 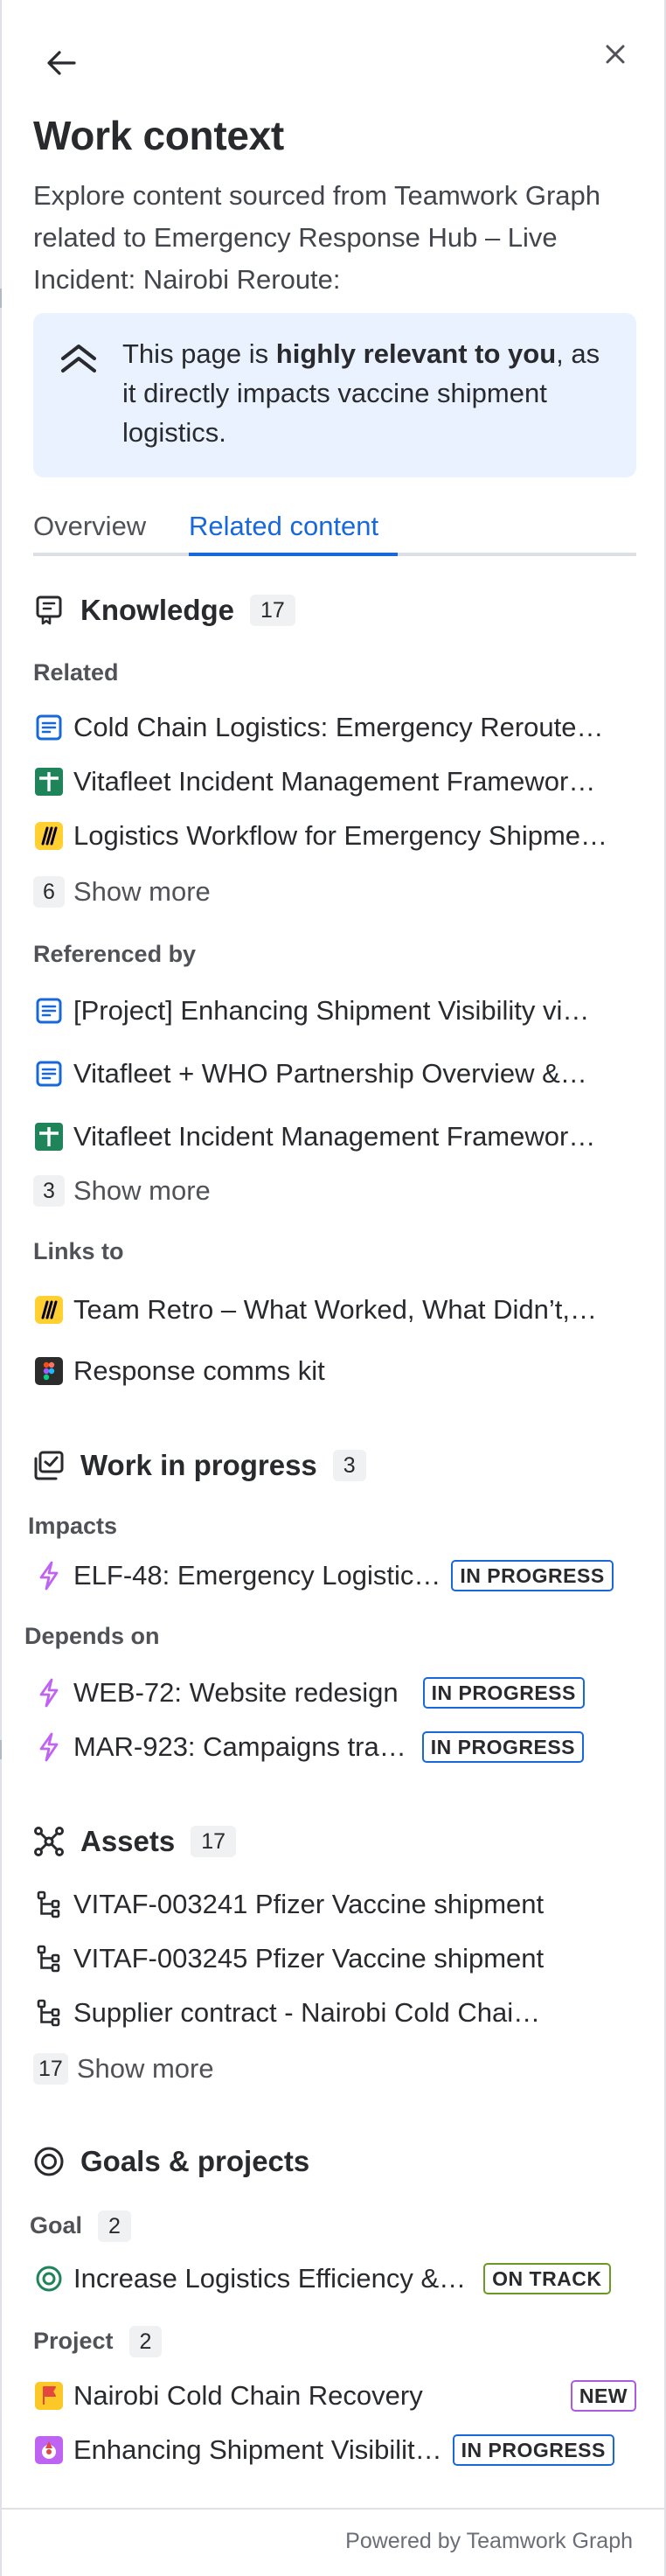 What do you see at coordinates (49, 1465) in the screenshot?
I see `work-items-icon` at bounding box center [49, 1465].